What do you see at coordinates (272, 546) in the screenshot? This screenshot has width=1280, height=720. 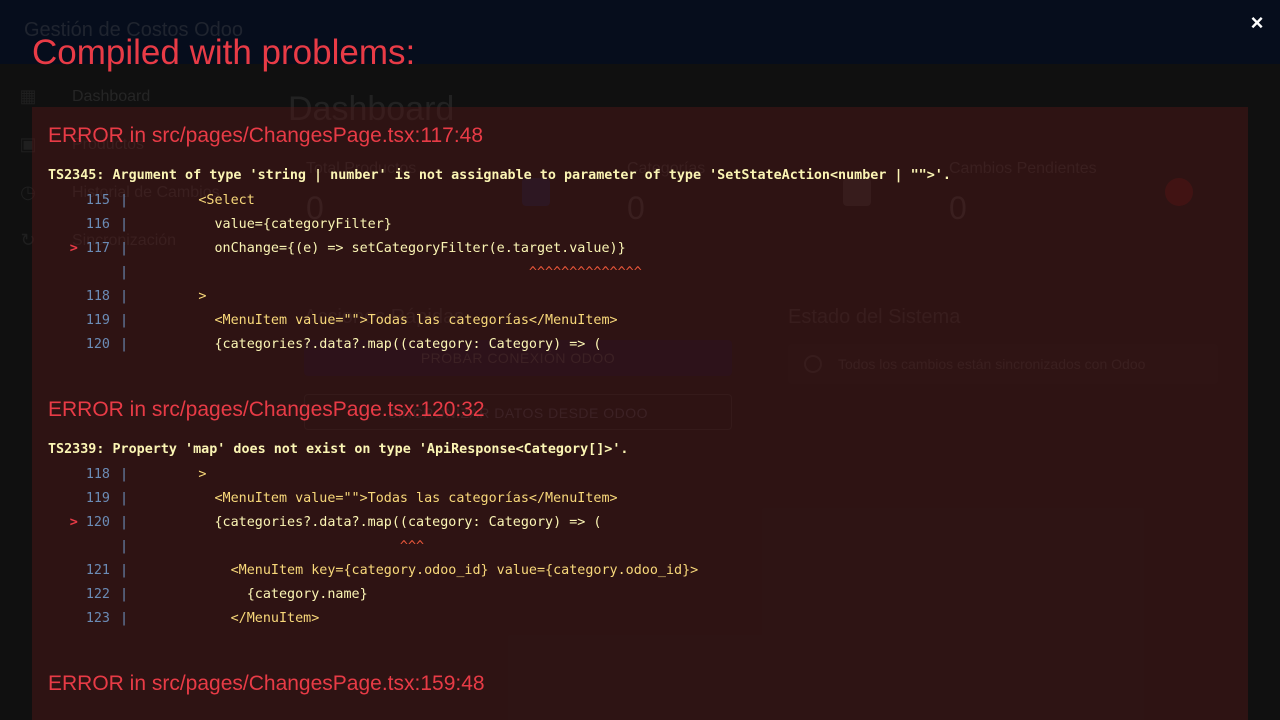 I see `code-line: | ^^^` at bounding box center [272, 546].